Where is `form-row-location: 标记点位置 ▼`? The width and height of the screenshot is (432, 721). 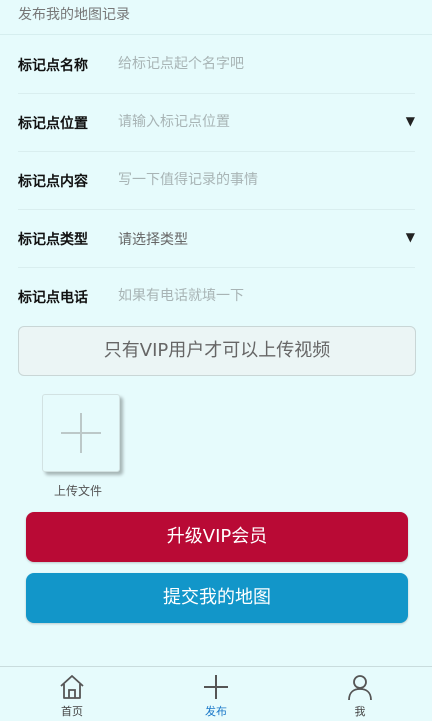 form-row-location: 标记点位置 ▼ is located at coordinates (216, 122).